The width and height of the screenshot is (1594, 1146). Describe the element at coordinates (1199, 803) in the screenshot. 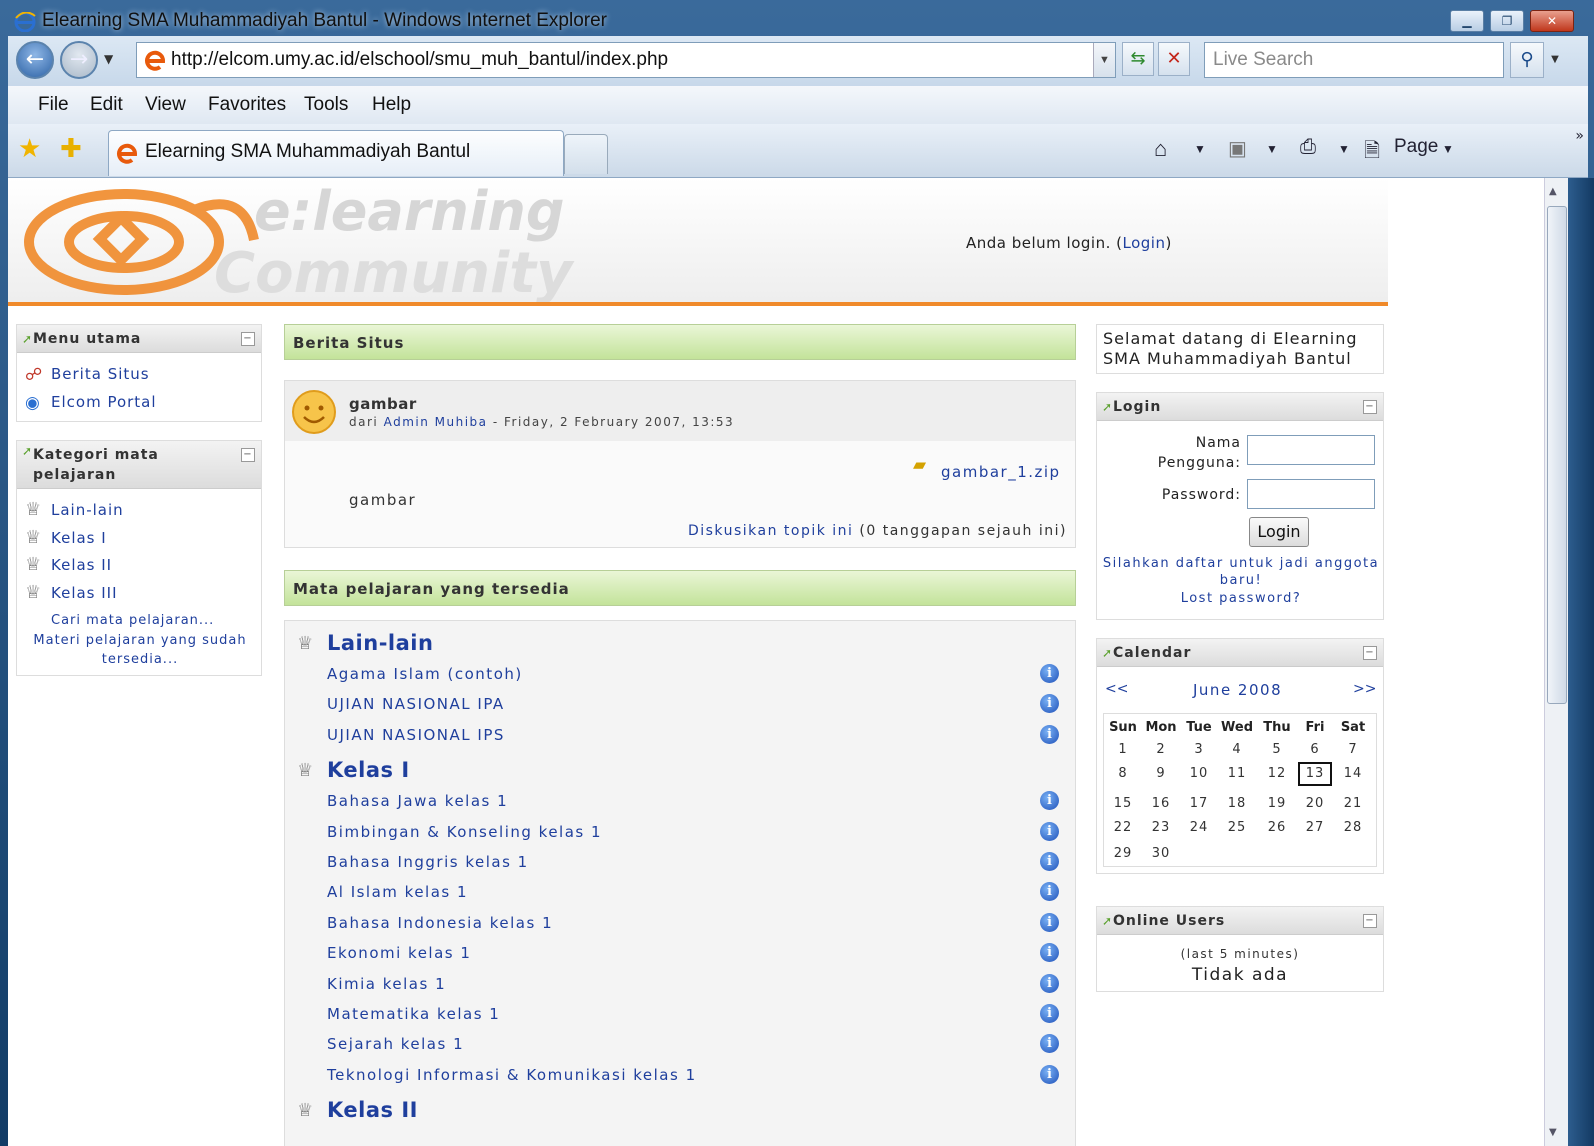

I see `calendar-day: 17` at that location.